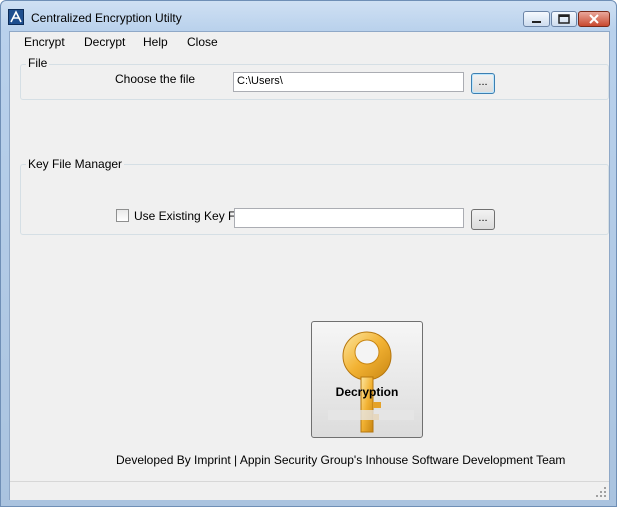 Image resolution: width=619 pixels, height=509 pixels. What do you see at coordinates (16, 17) in the screenshot?
I see `app-icon` at bounding box center [16, 17].